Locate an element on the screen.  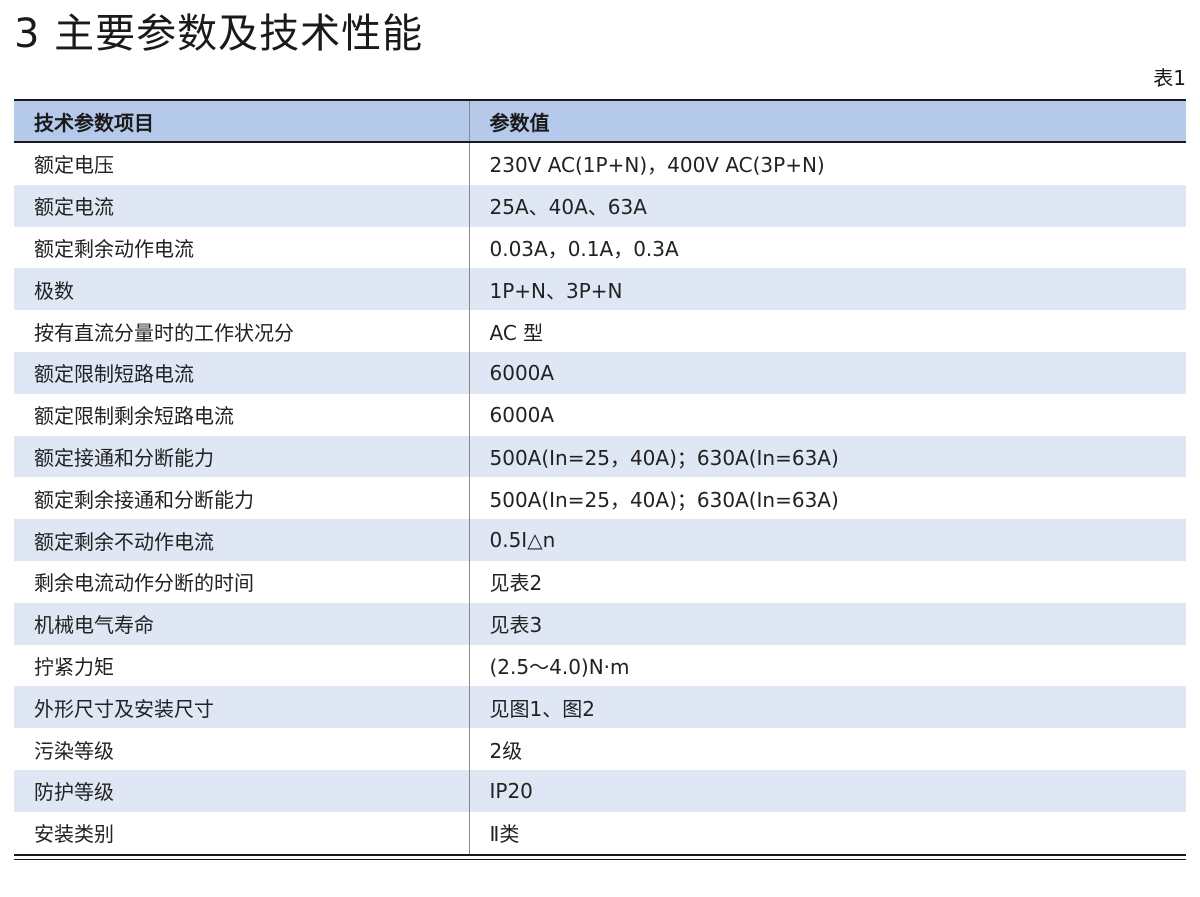
table-row: 额定限制剩余短路电流 6000A is located at coordinates (600, 414).